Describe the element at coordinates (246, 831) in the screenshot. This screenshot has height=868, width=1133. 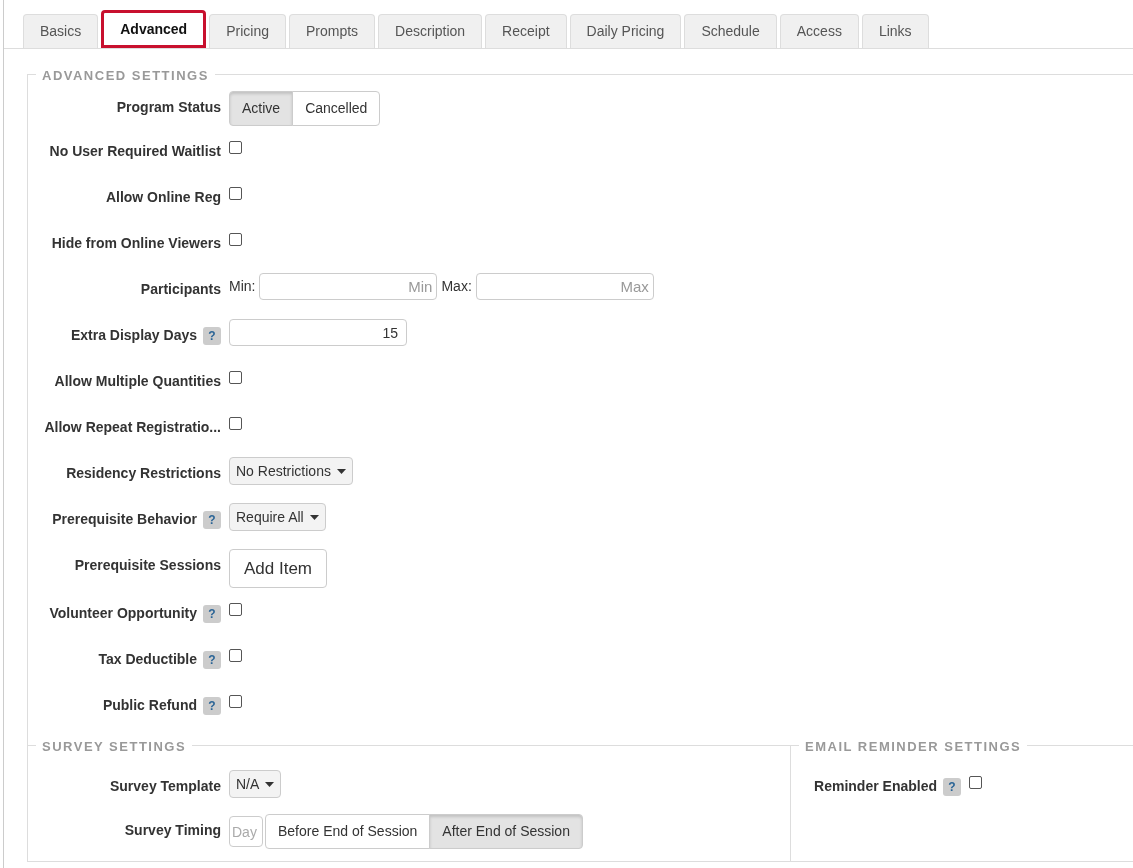
I see `day-field: Day` at that location.